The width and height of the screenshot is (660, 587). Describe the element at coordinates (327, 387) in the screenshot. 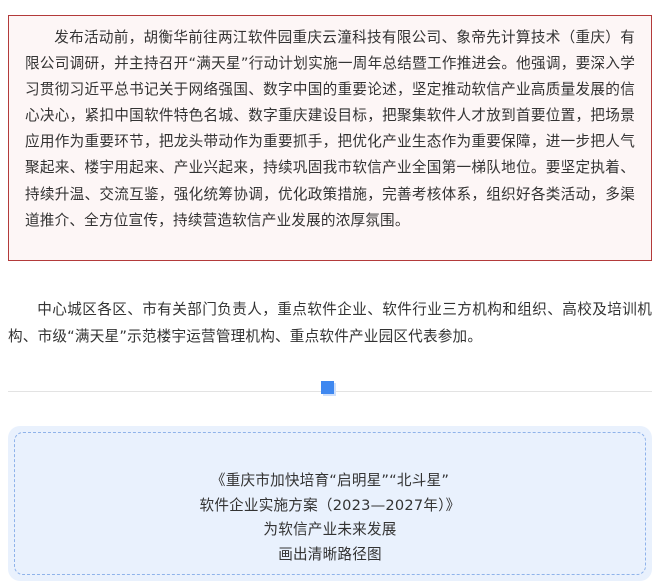

I see `blue-square-icon` at that location.